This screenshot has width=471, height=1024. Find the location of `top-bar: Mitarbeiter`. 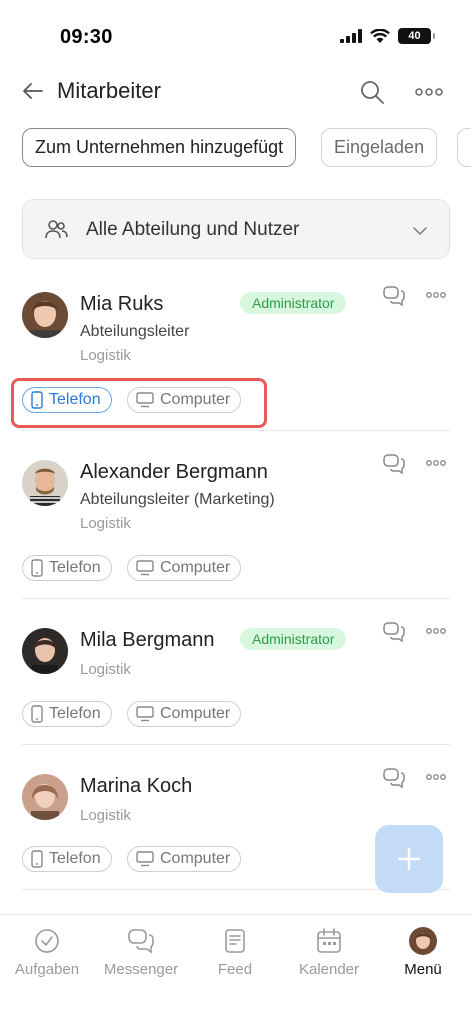

top-bar: Mitarbeiter is located at coordinates (235, 92).